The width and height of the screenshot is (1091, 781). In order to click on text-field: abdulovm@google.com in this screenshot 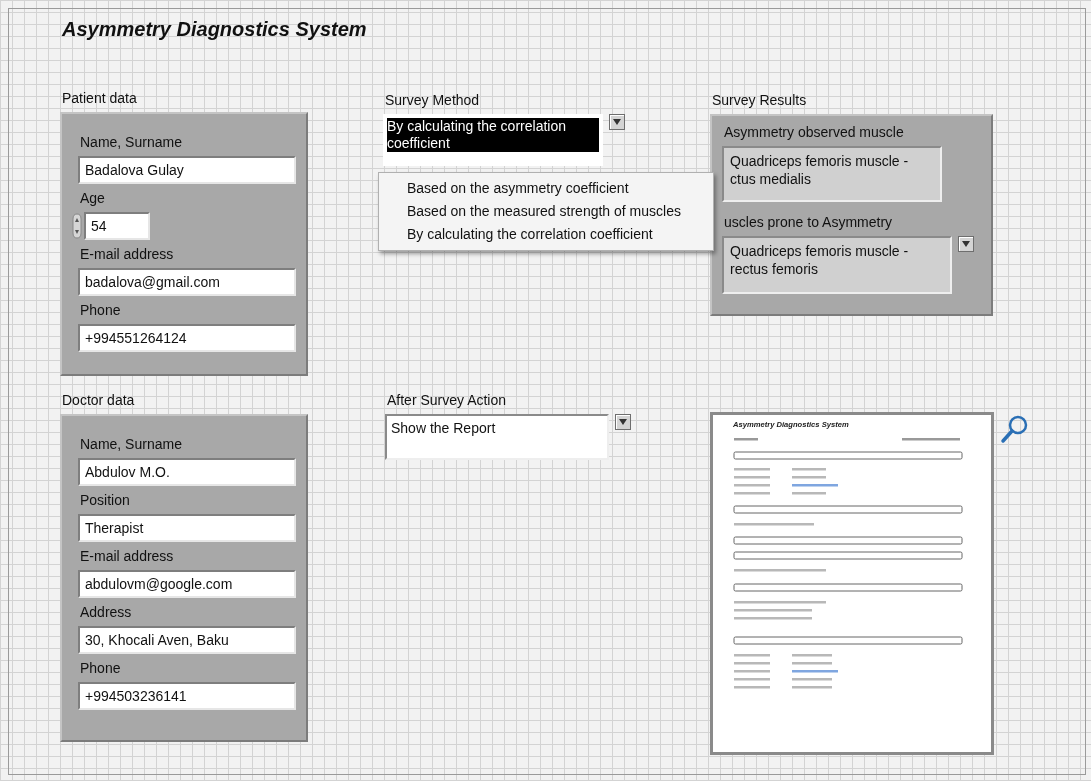, I will do `click(187, 584)`.